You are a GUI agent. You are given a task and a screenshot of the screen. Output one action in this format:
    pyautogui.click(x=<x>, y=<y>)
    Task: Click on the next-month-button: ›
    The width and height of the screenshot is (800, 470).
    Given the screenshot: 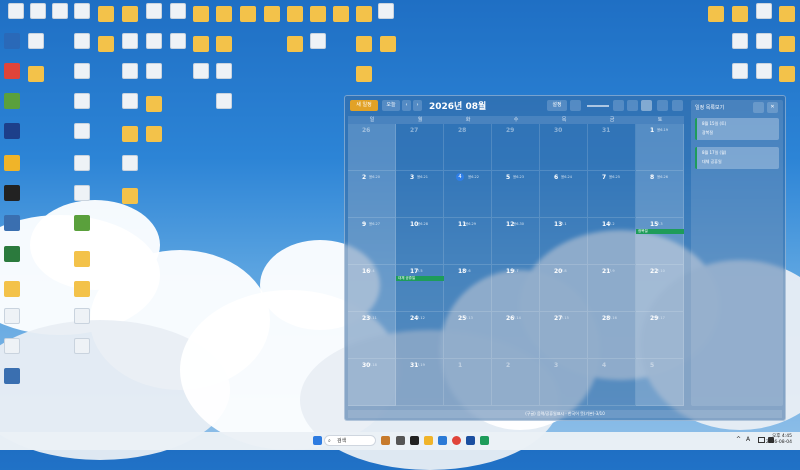 What is the action you would take?
    pyautogui.click(x=417, y=105)
    